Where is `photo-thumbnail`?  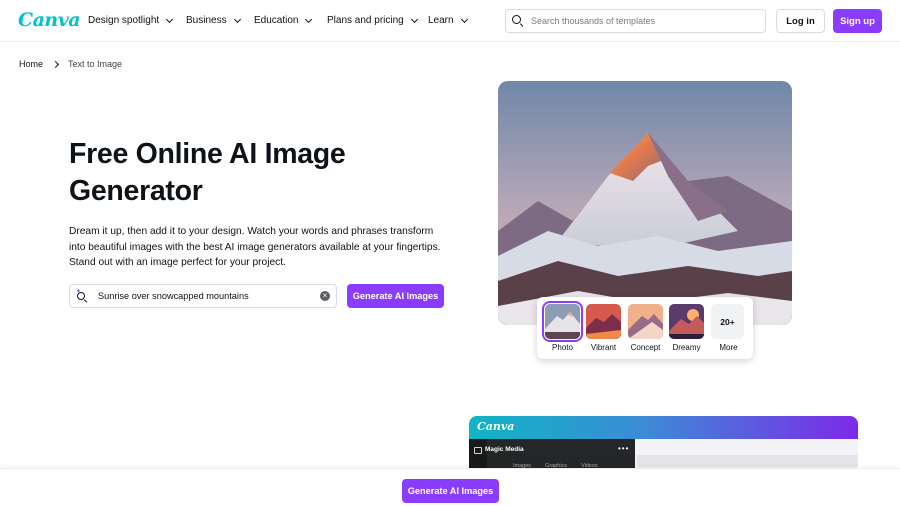 photo-thumbnail is located at coordinates (562, 321).